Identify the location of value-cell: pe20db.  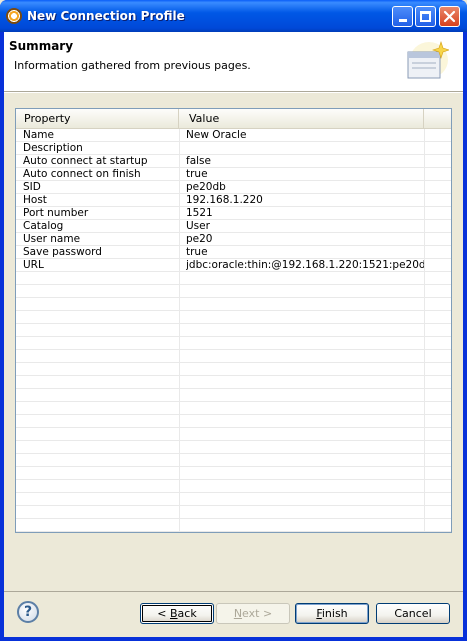
(206, 187).